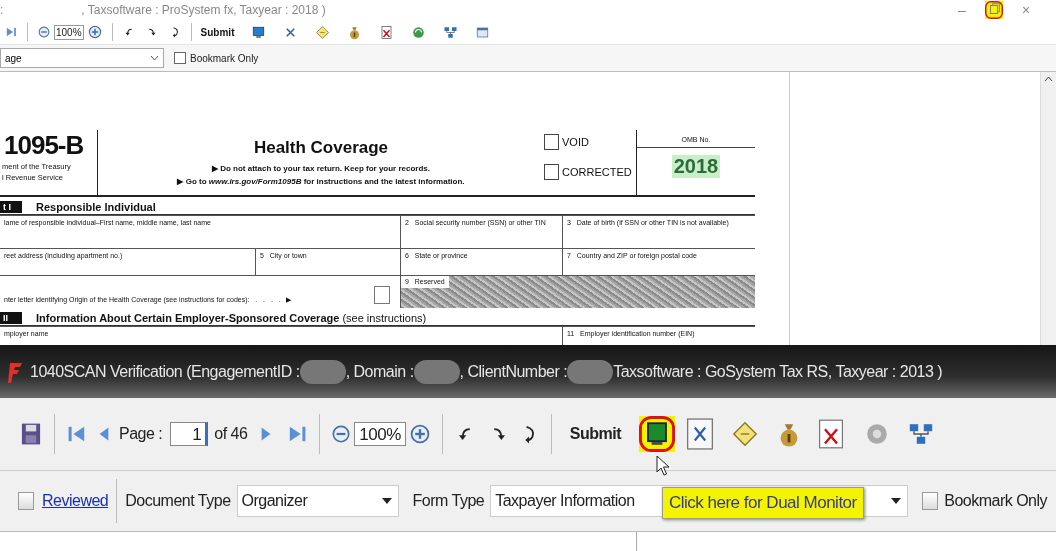 This screenshot has height=551, width=1056. I want to click on part-title: Responsible Individual, so click(96, 207).